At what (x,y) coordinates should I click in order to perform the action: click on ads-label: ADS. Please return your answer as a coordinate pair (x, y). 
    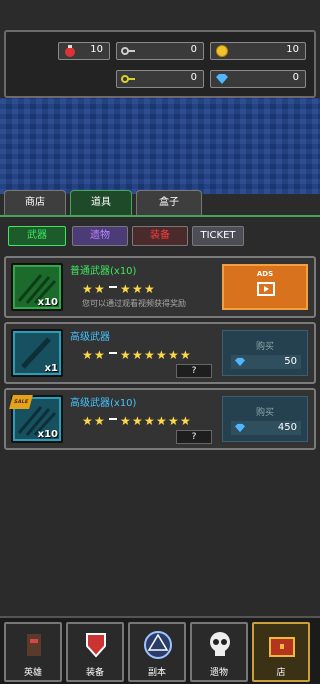
    Looking at the image, I should click on (265, 274).